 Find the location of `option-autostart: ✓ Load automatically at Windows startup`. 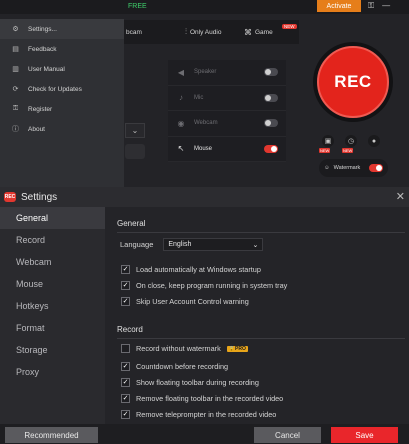

option-autostart: ✓ Load automatically at Windows startup is located at coordinates (191, 269).